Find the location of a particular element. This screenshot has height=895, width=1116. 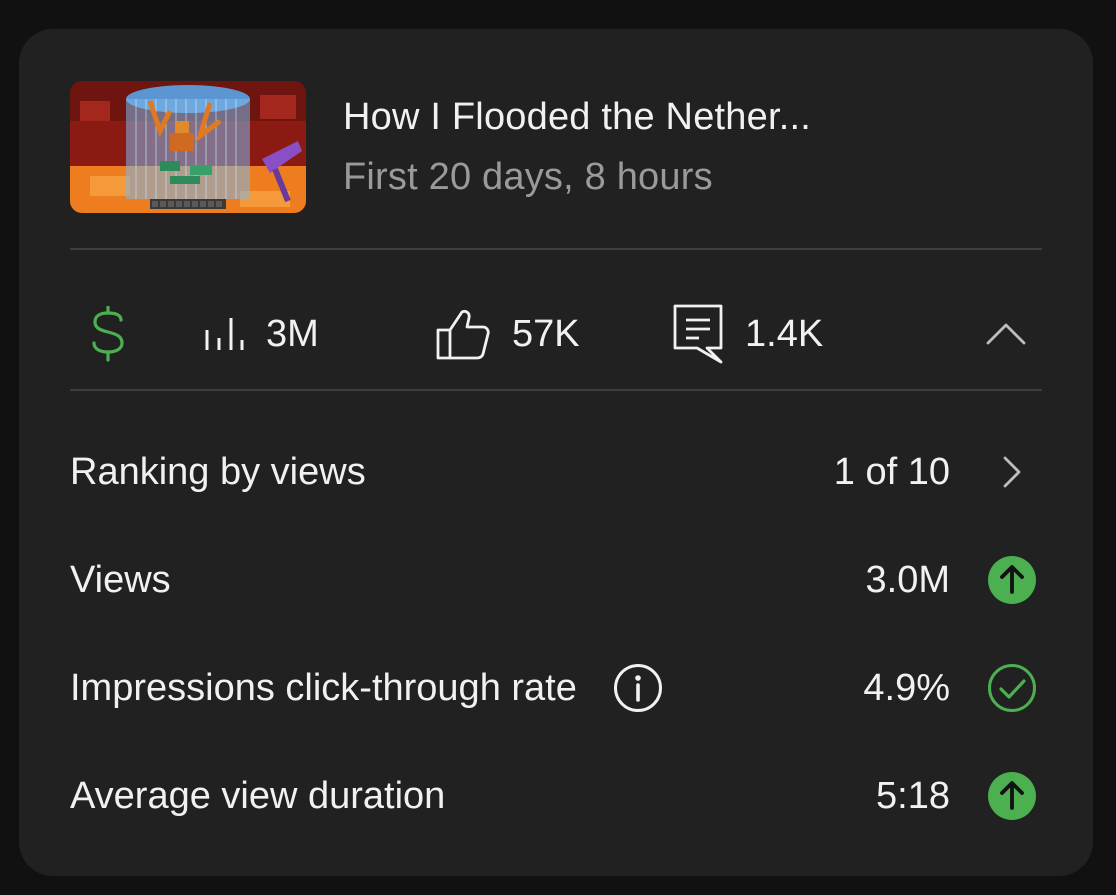

metric-value: 4.9% is located at coordinates (906, 687).